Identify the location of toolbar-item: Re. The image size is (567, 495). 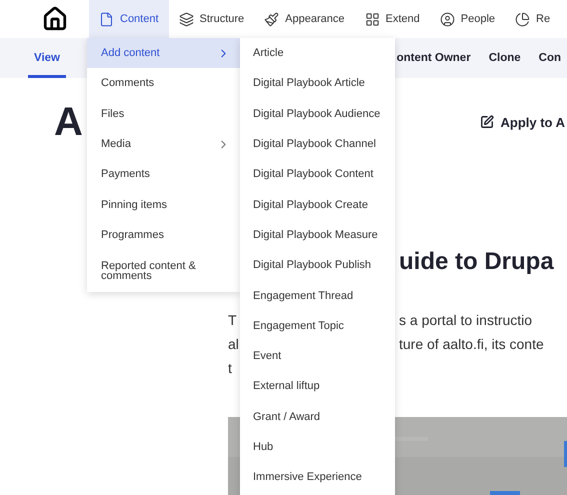
(532, 19).